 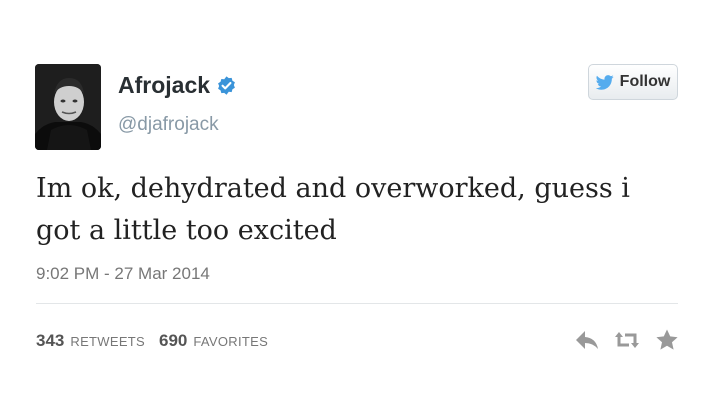 I want to click on tweet-stats: 343 RETWEETS 690 FAVORITES, so click(x=156, y=341).